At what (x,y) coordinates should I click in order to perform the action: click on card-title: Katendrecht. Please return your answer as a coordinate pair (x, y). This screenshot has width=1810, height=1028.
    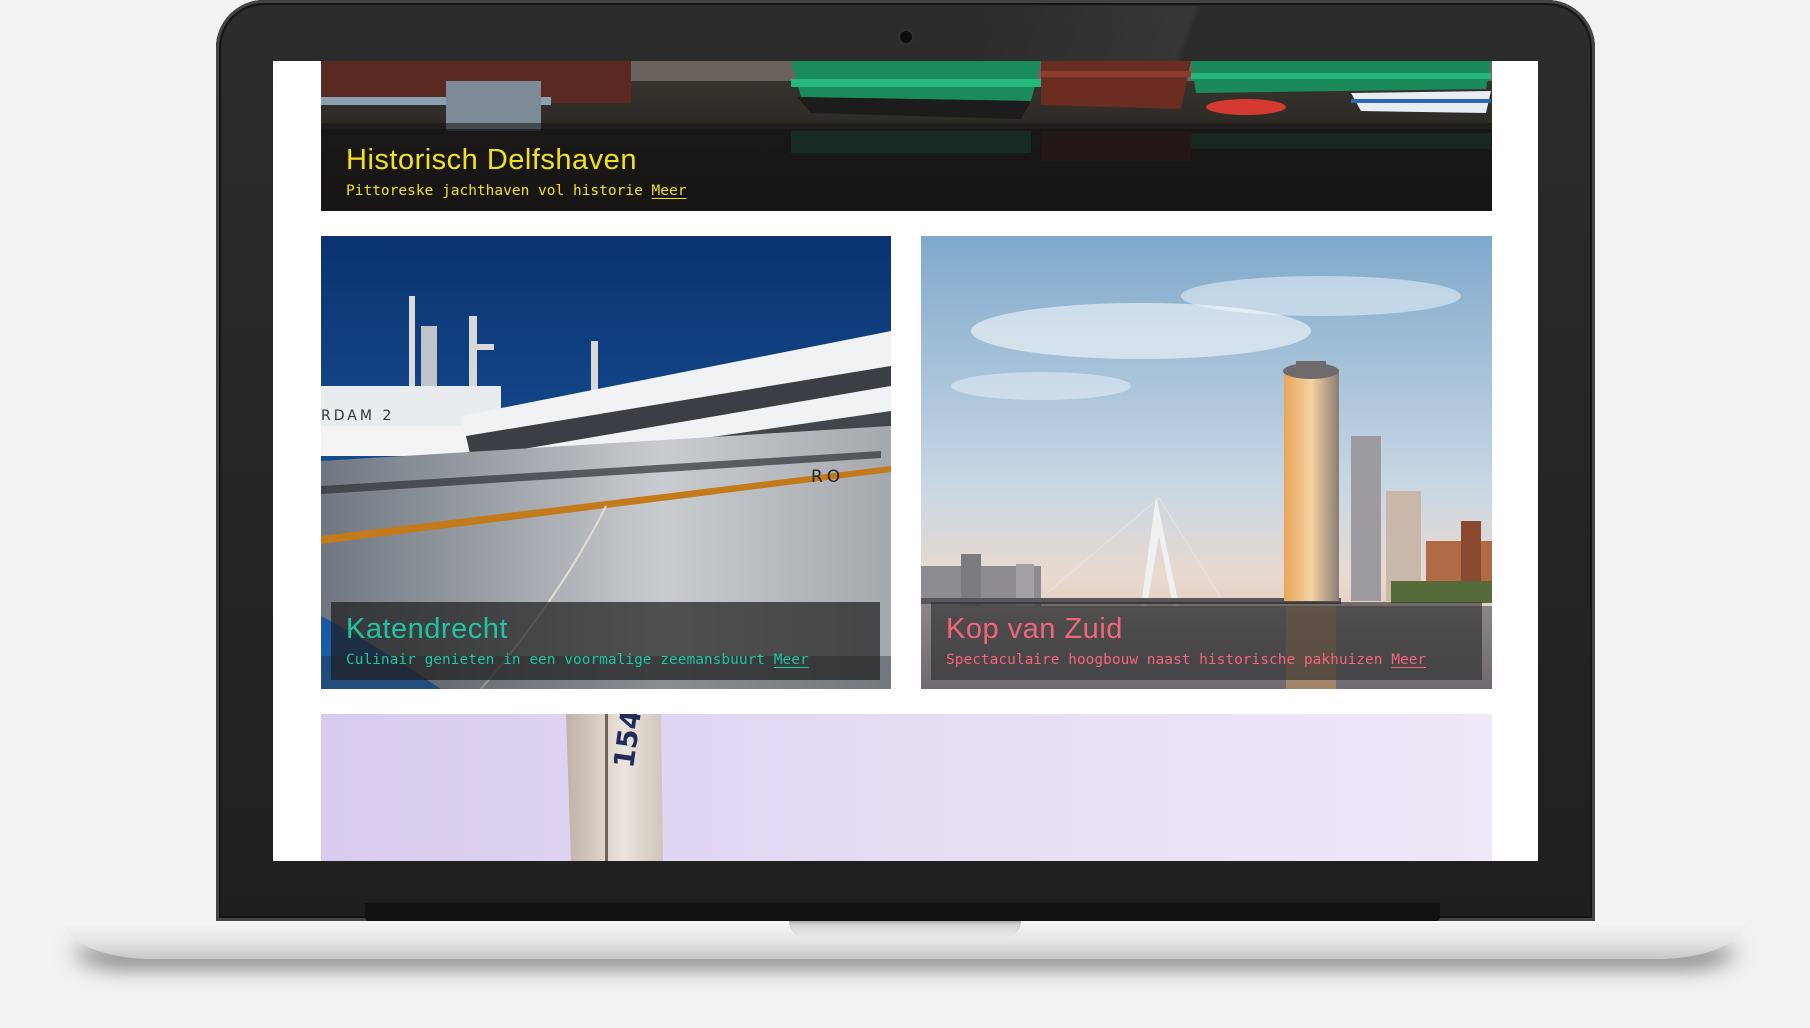
    Looking at the image, I should click on (427, 629).